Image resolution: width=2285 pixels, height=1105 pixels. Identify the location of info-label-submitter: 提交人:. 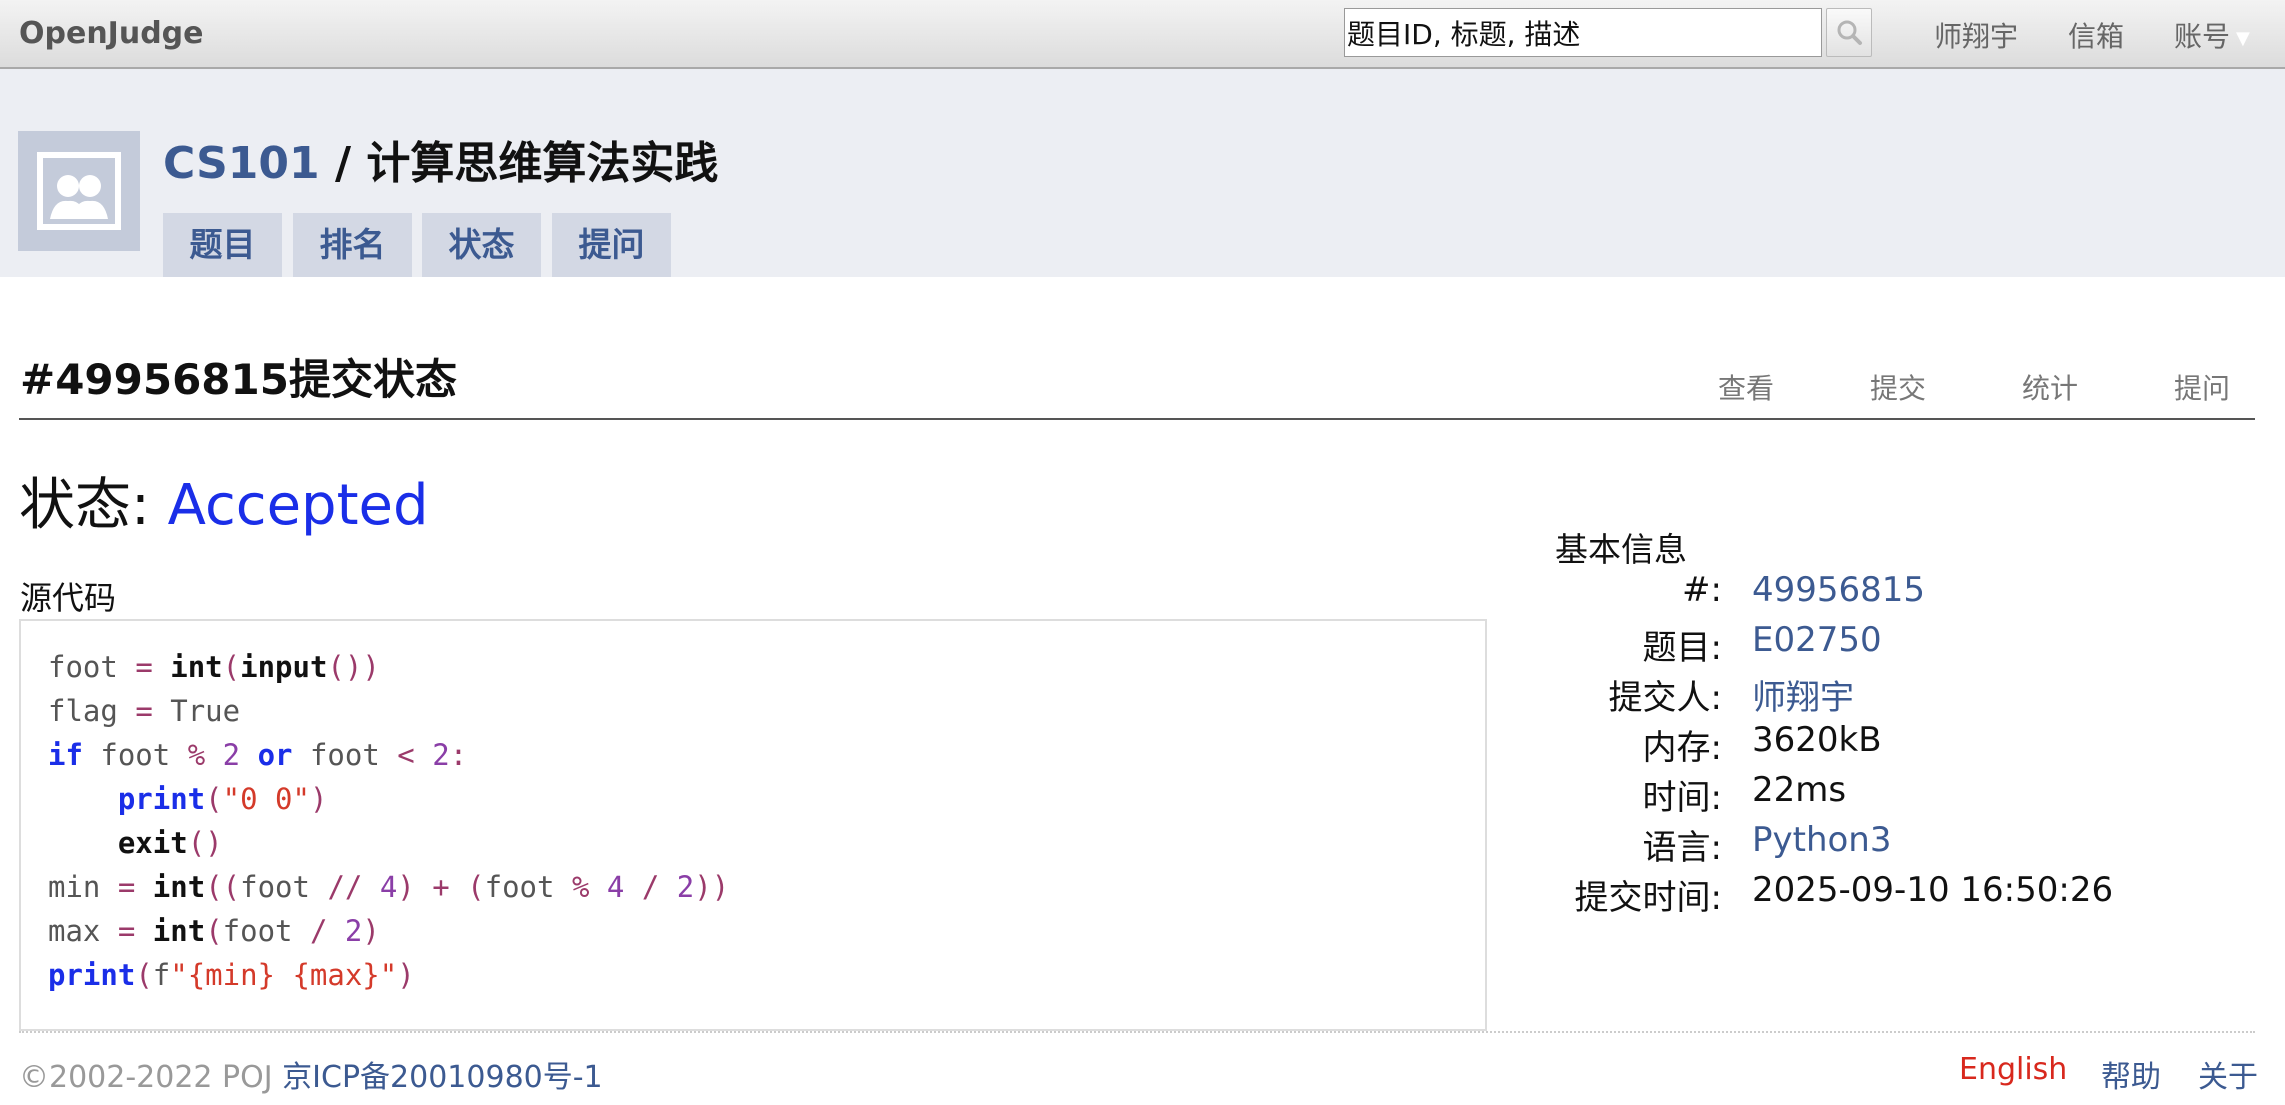
(1665, 698).